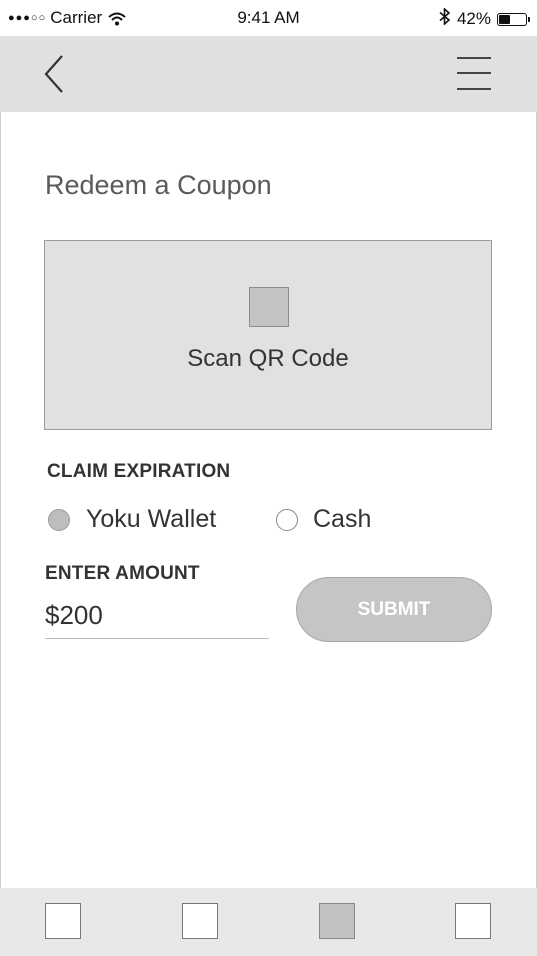 The height and width of the screenshot is (956, 537). Describe the element at coordinates (268, 74) in the screenshot. I see `navigation-bar` at that location.